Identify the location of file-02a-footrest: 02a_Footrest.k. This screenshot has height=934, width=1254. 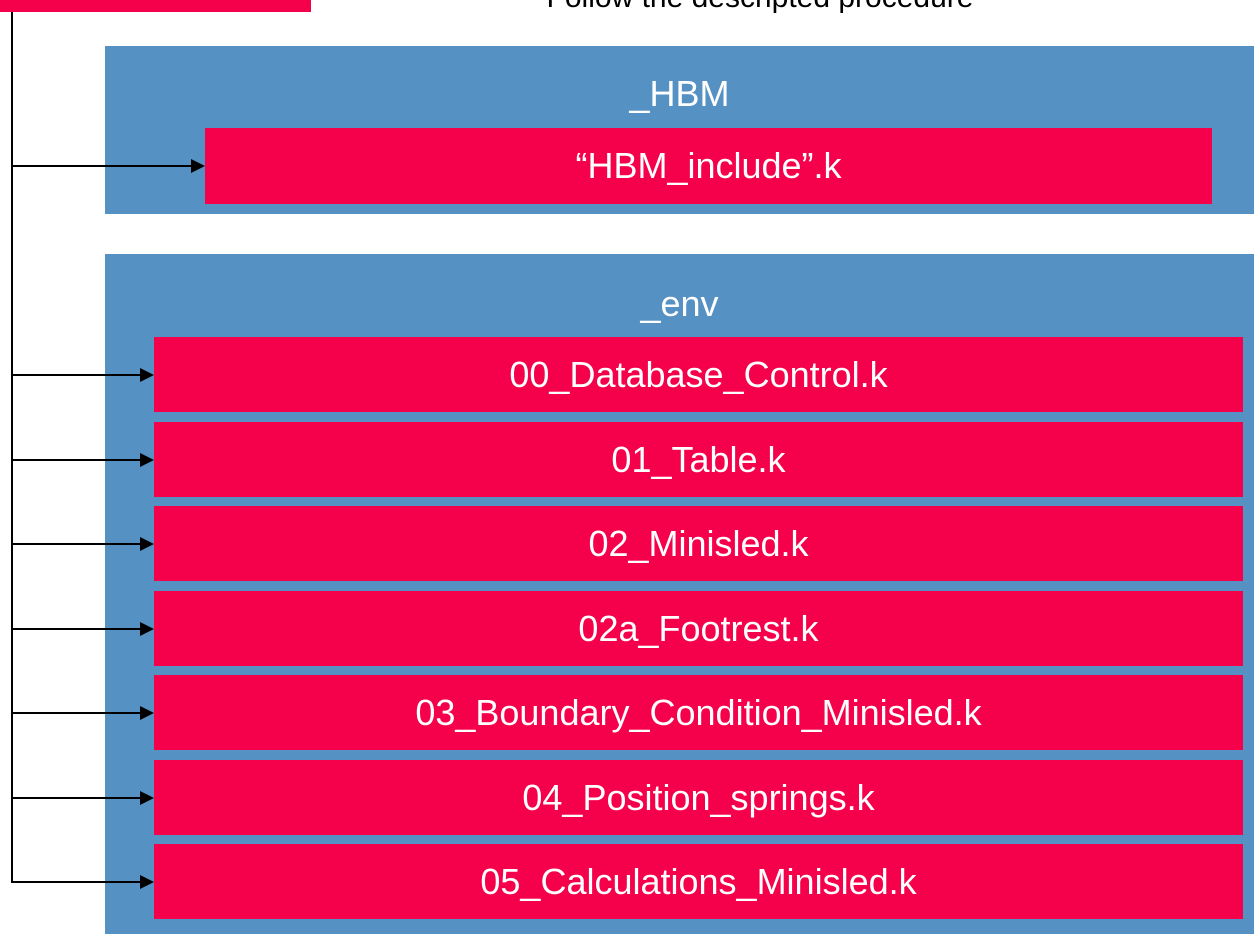
(698, 628).